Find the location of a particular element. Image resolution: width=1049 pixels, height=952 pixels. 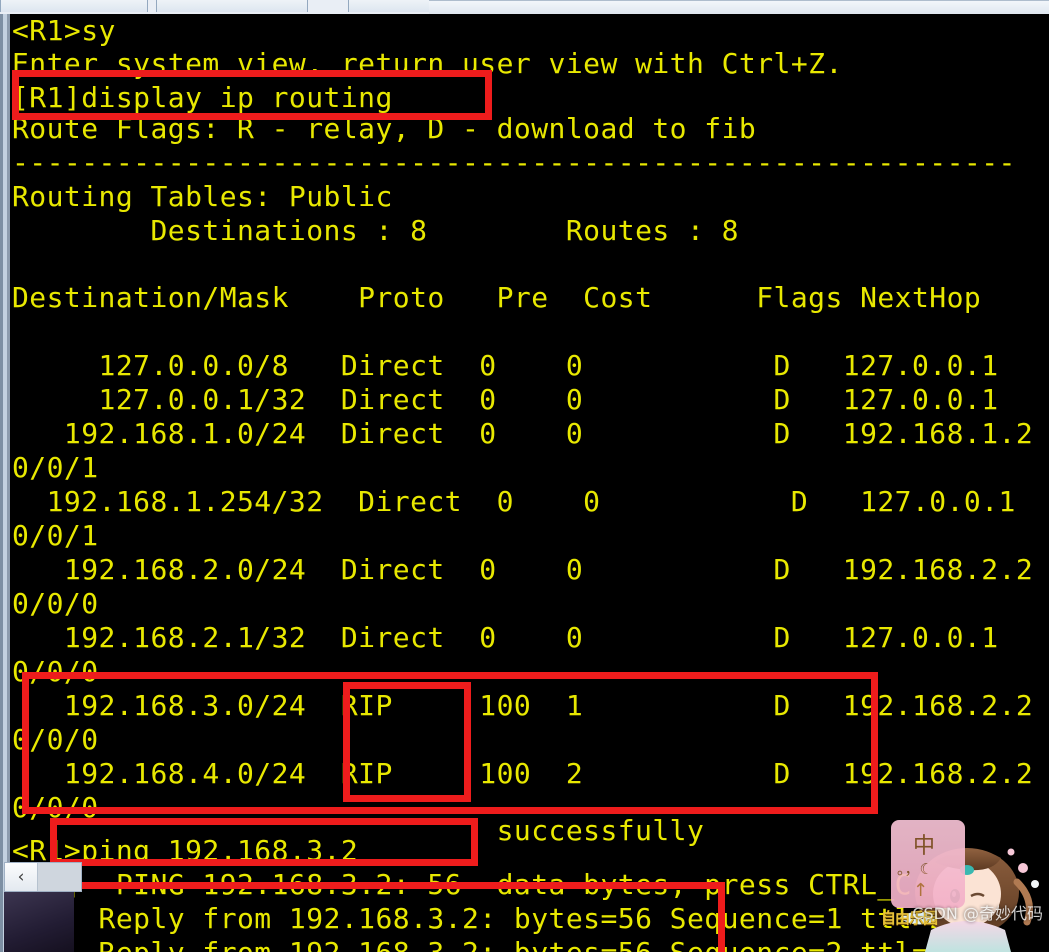

terminal-line-table-title: Routing Tables: Public is located at coordinates (202, 196).